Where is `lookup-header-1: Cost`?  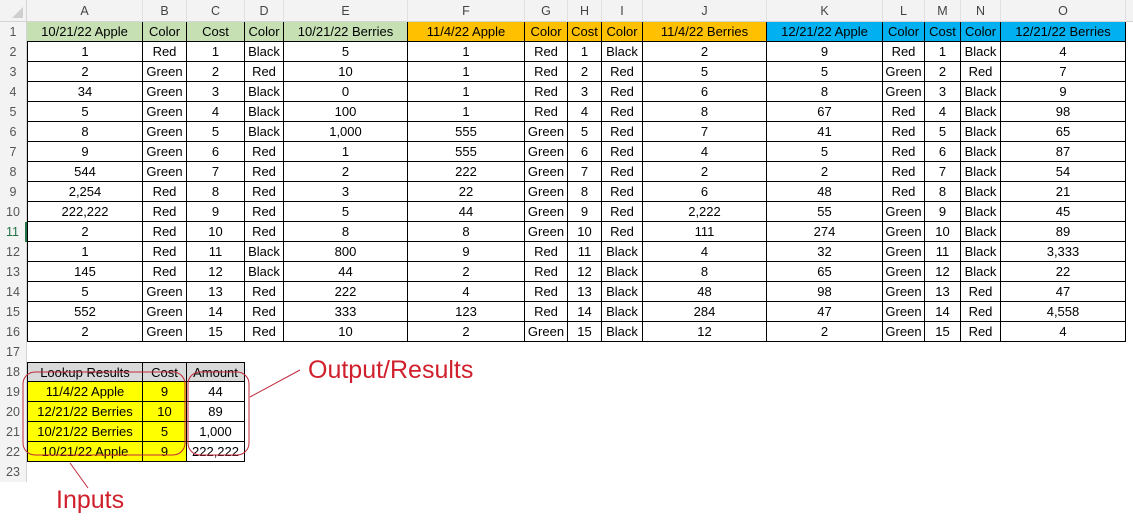 lookup-header-1: Cost is located at coordinates (165, 372).